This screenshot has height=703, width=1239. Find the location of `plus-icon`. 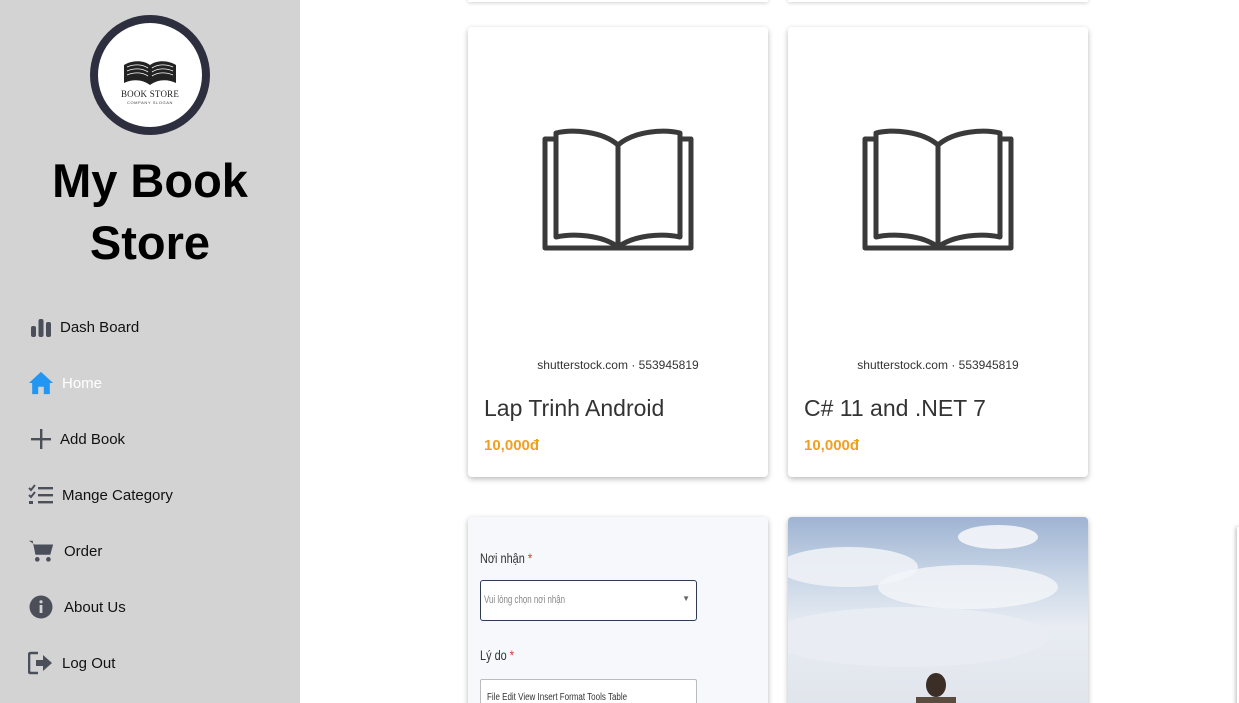

plus-icon is located at coordinates (41, 439).